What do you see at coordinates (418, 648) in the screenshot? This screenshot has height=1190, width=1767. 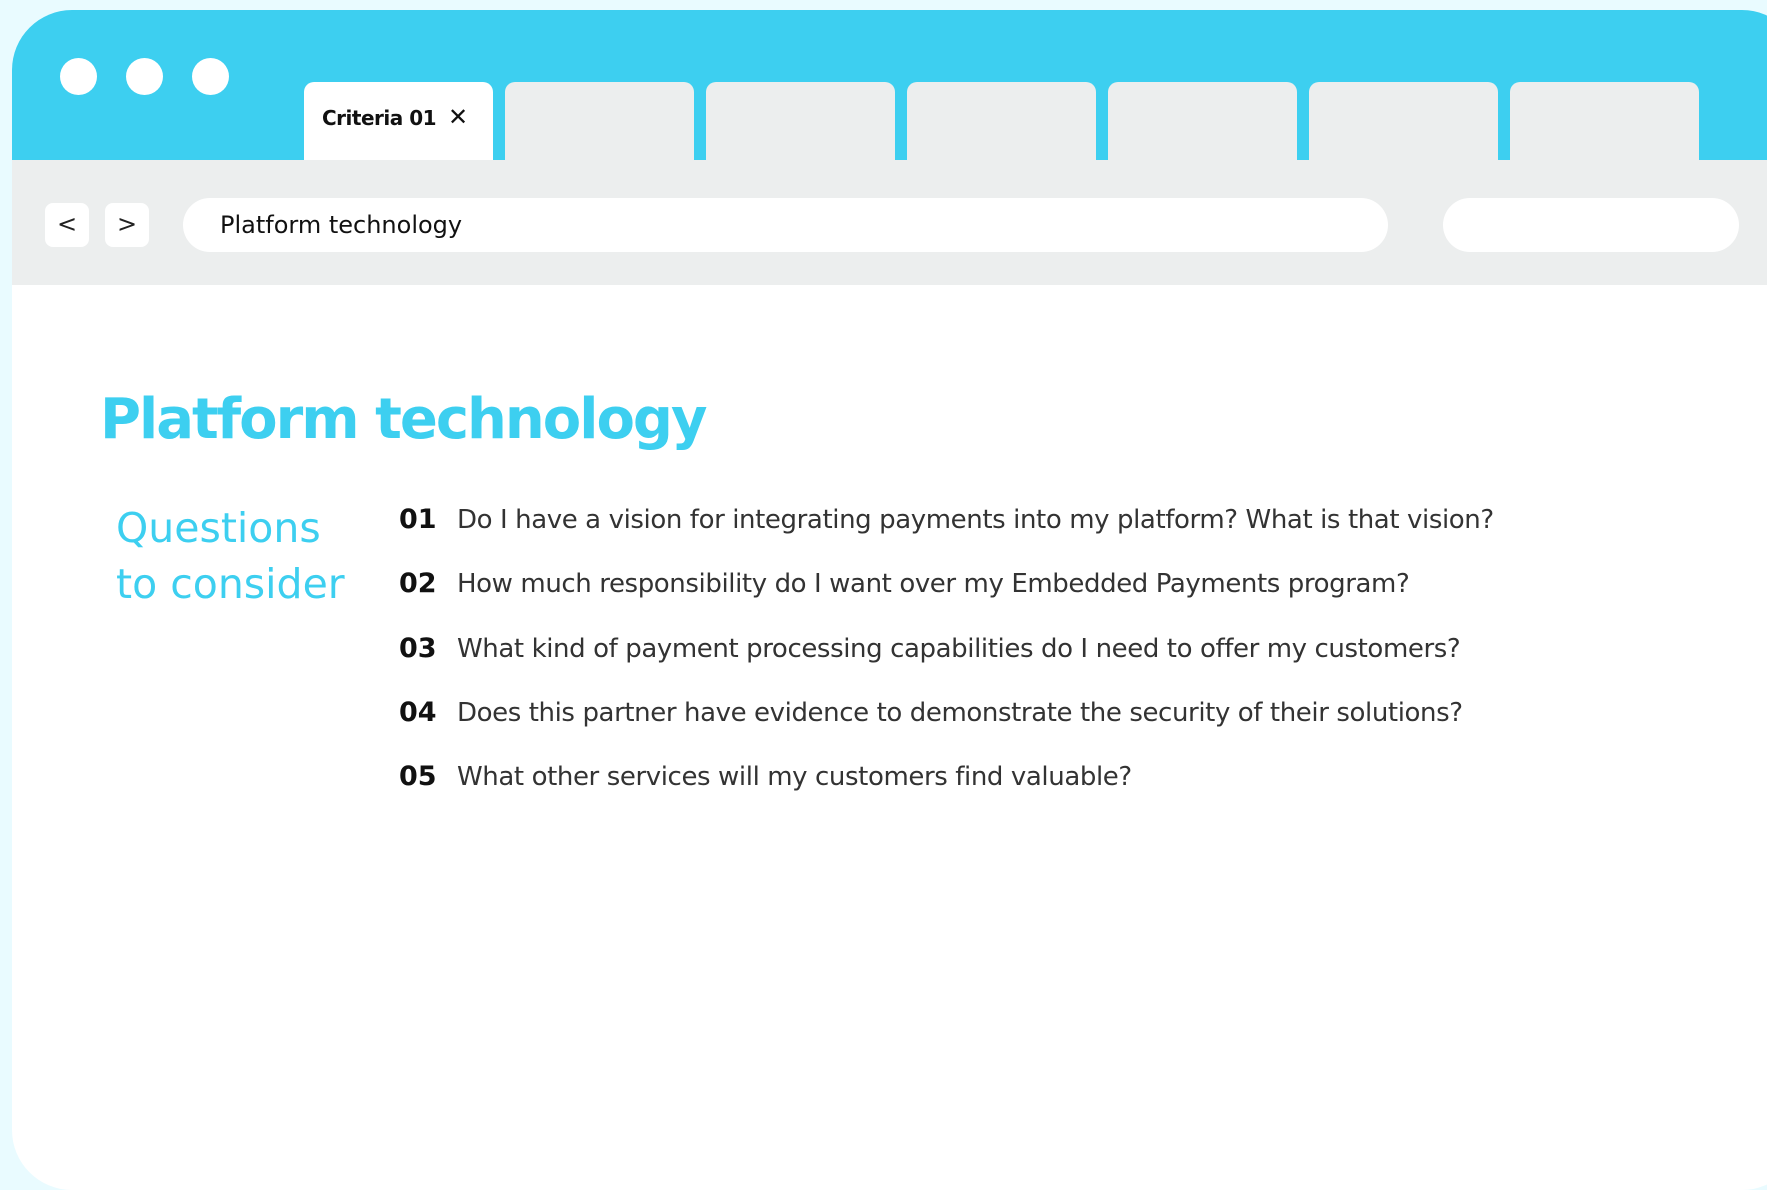 I see `question-number: 03` at bounding box center [418, 648].